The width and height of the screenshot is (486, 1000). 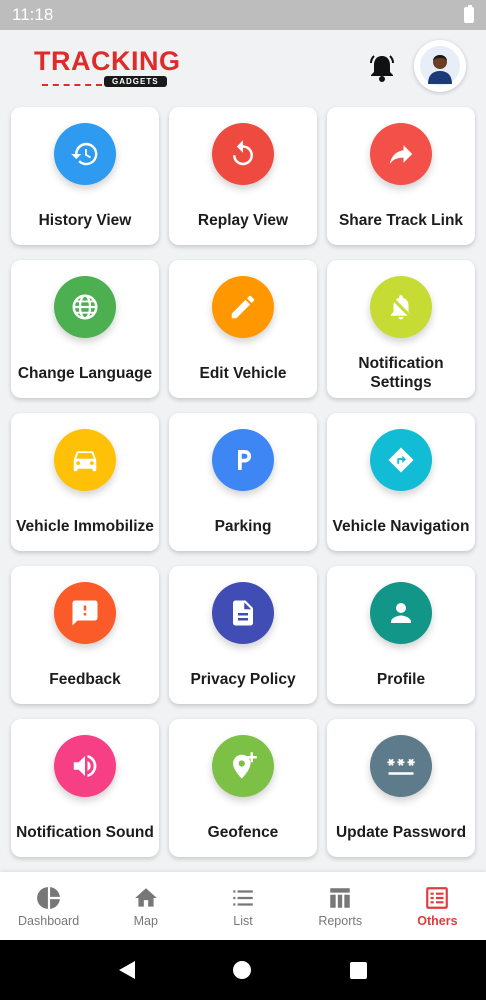 What do you see at coordinates (49, 920) in the screenshot?
I see `nav-label: Dashboard` at bounding box center [49, 920].